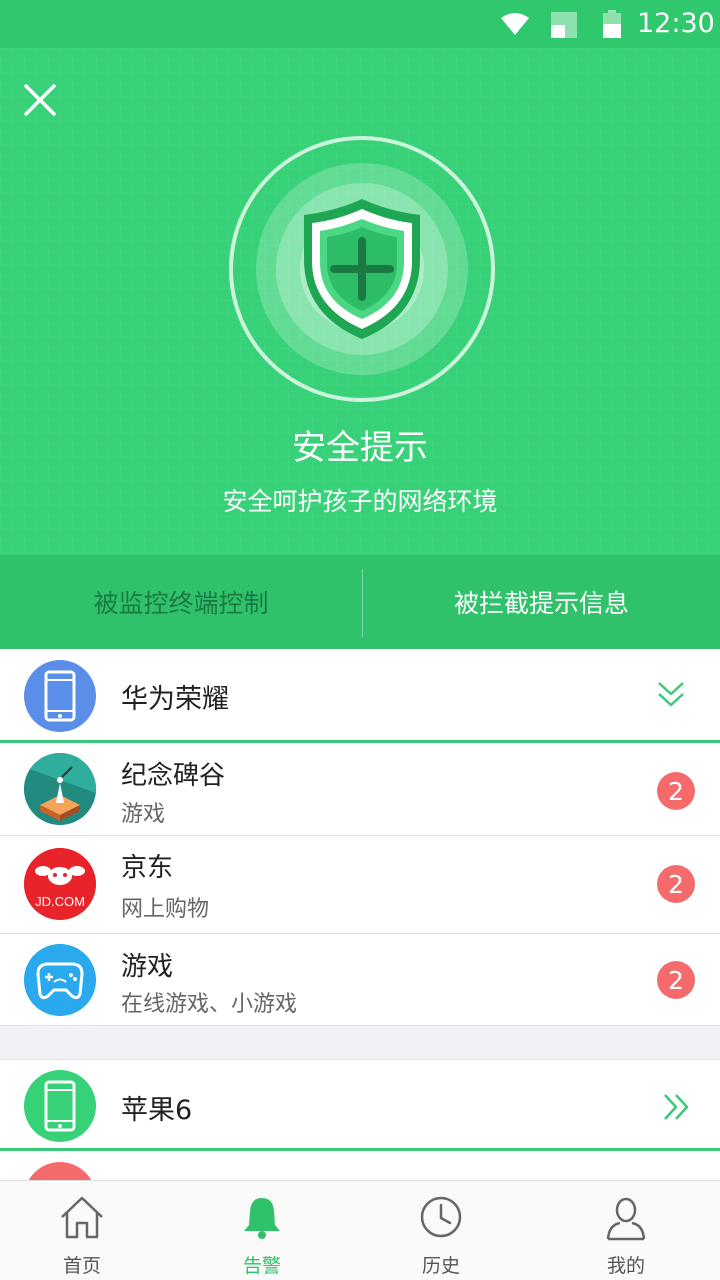  I want to click on tab-monitored-terminal-control: 被监控终端控制, so click(181, 602).